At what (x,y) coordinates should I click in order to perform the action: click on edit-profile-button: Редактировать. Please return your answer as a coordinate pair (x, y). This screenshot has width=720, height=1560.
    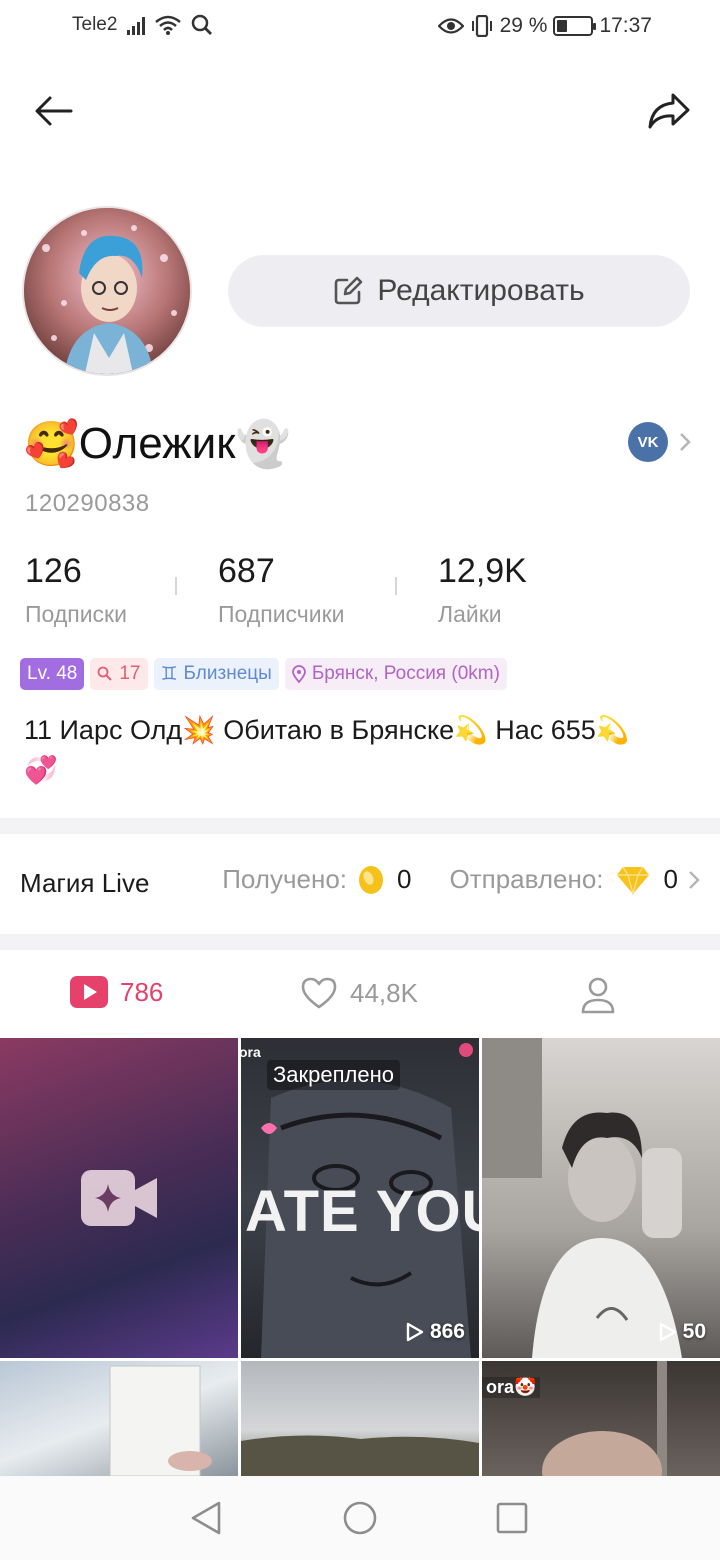
    Looking at the image, I should click on (459, 291).